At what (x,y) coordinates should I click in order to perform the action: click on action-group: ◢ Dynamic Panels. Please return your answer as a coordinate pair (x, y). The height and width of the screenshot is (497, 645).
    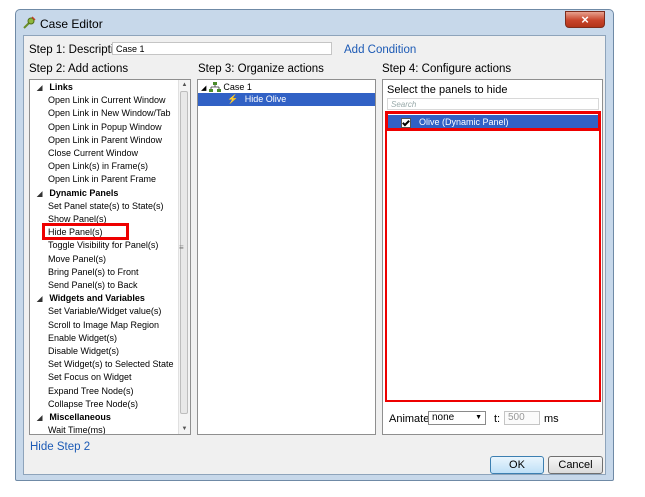
    Looking at the image, I should click on (74, 193).